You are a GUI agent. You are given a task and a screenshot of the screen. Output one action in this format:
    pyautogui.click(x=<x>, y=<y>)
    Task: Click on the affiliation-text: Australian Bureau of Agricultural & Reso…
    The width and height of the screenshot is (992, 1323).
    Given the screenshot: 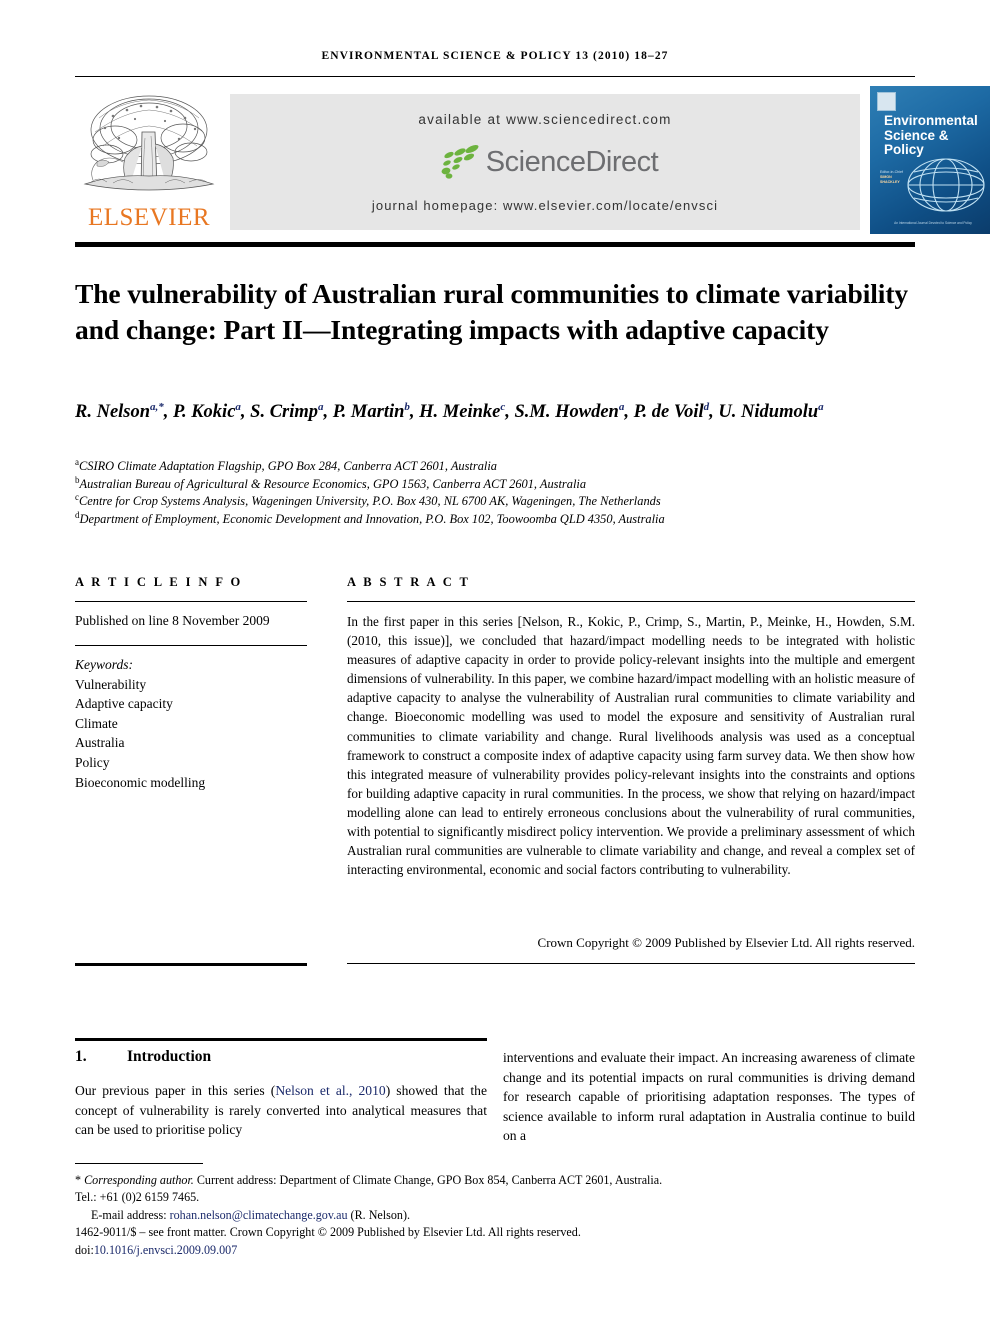 What is the action you would take?
    pyautogui.click(x=333, y=483)
    